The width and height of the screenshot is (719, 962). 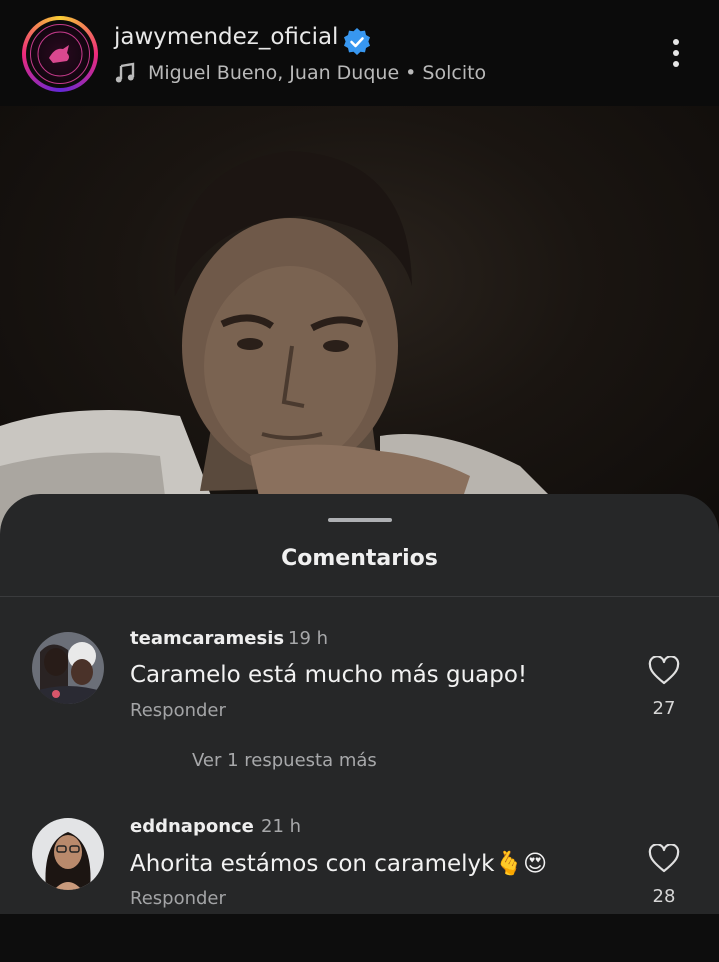 What do you see at coordinates (357, 41) in the screenshot?
I see `verified-badge-icon` at bounding box center [357, 41].